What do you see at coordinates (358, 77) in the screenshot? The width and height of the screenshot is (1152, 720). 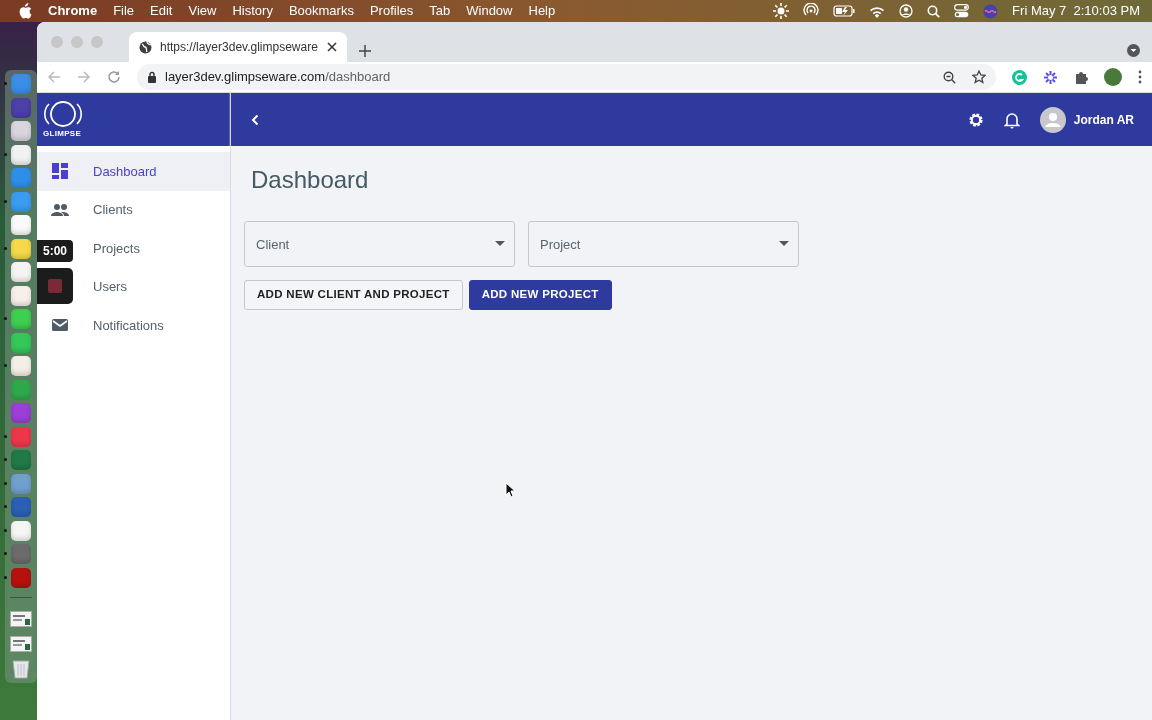 I see `url-path: /dashboard` at bounding box center [358, 77].